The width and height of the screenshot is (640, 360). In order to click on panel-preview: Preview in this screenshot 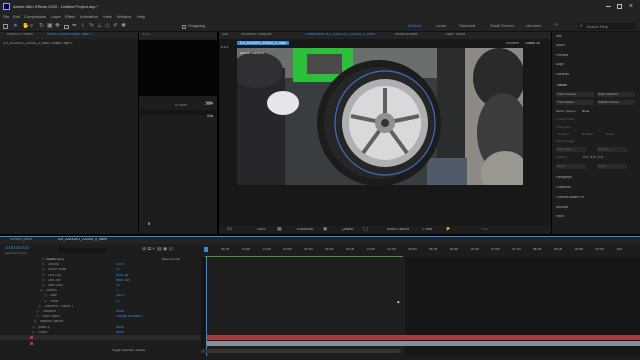, I will do `click(562, 55)`.